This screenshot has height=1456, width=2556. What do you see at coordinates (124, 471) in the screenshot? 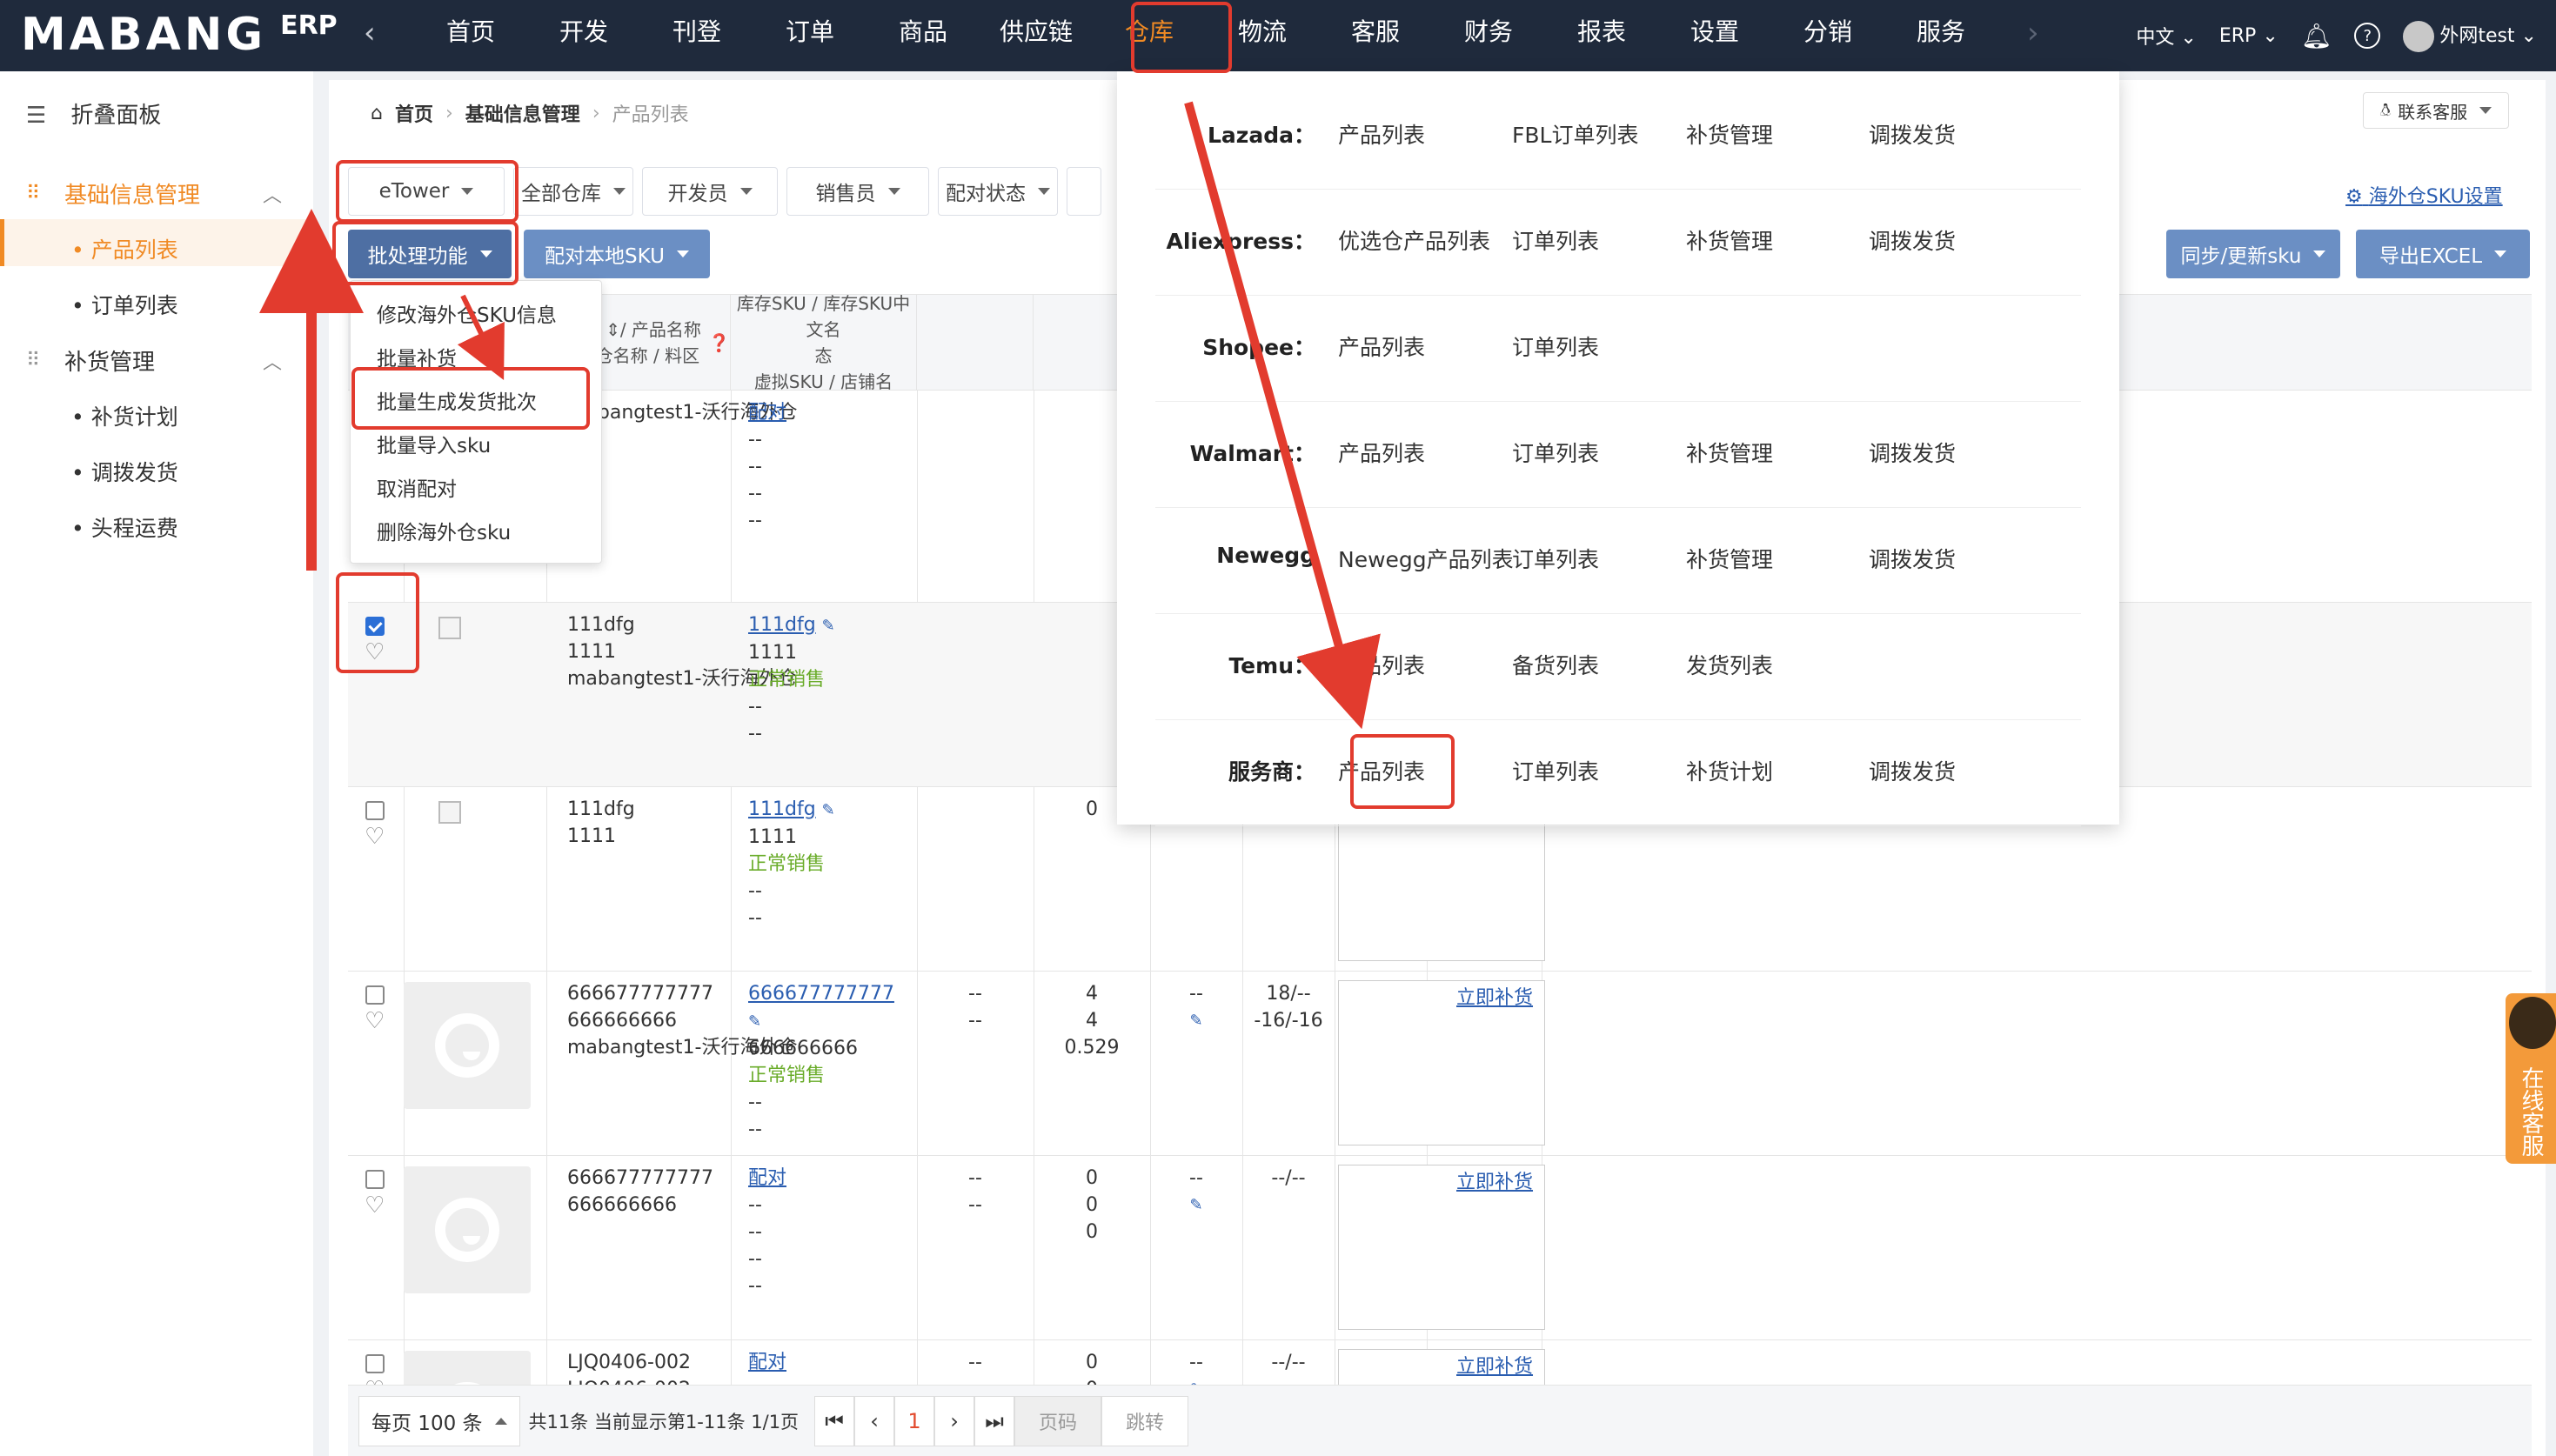
I see `sidebar-item-transfer: • 调拨发货` at bounding box center [124, 471].